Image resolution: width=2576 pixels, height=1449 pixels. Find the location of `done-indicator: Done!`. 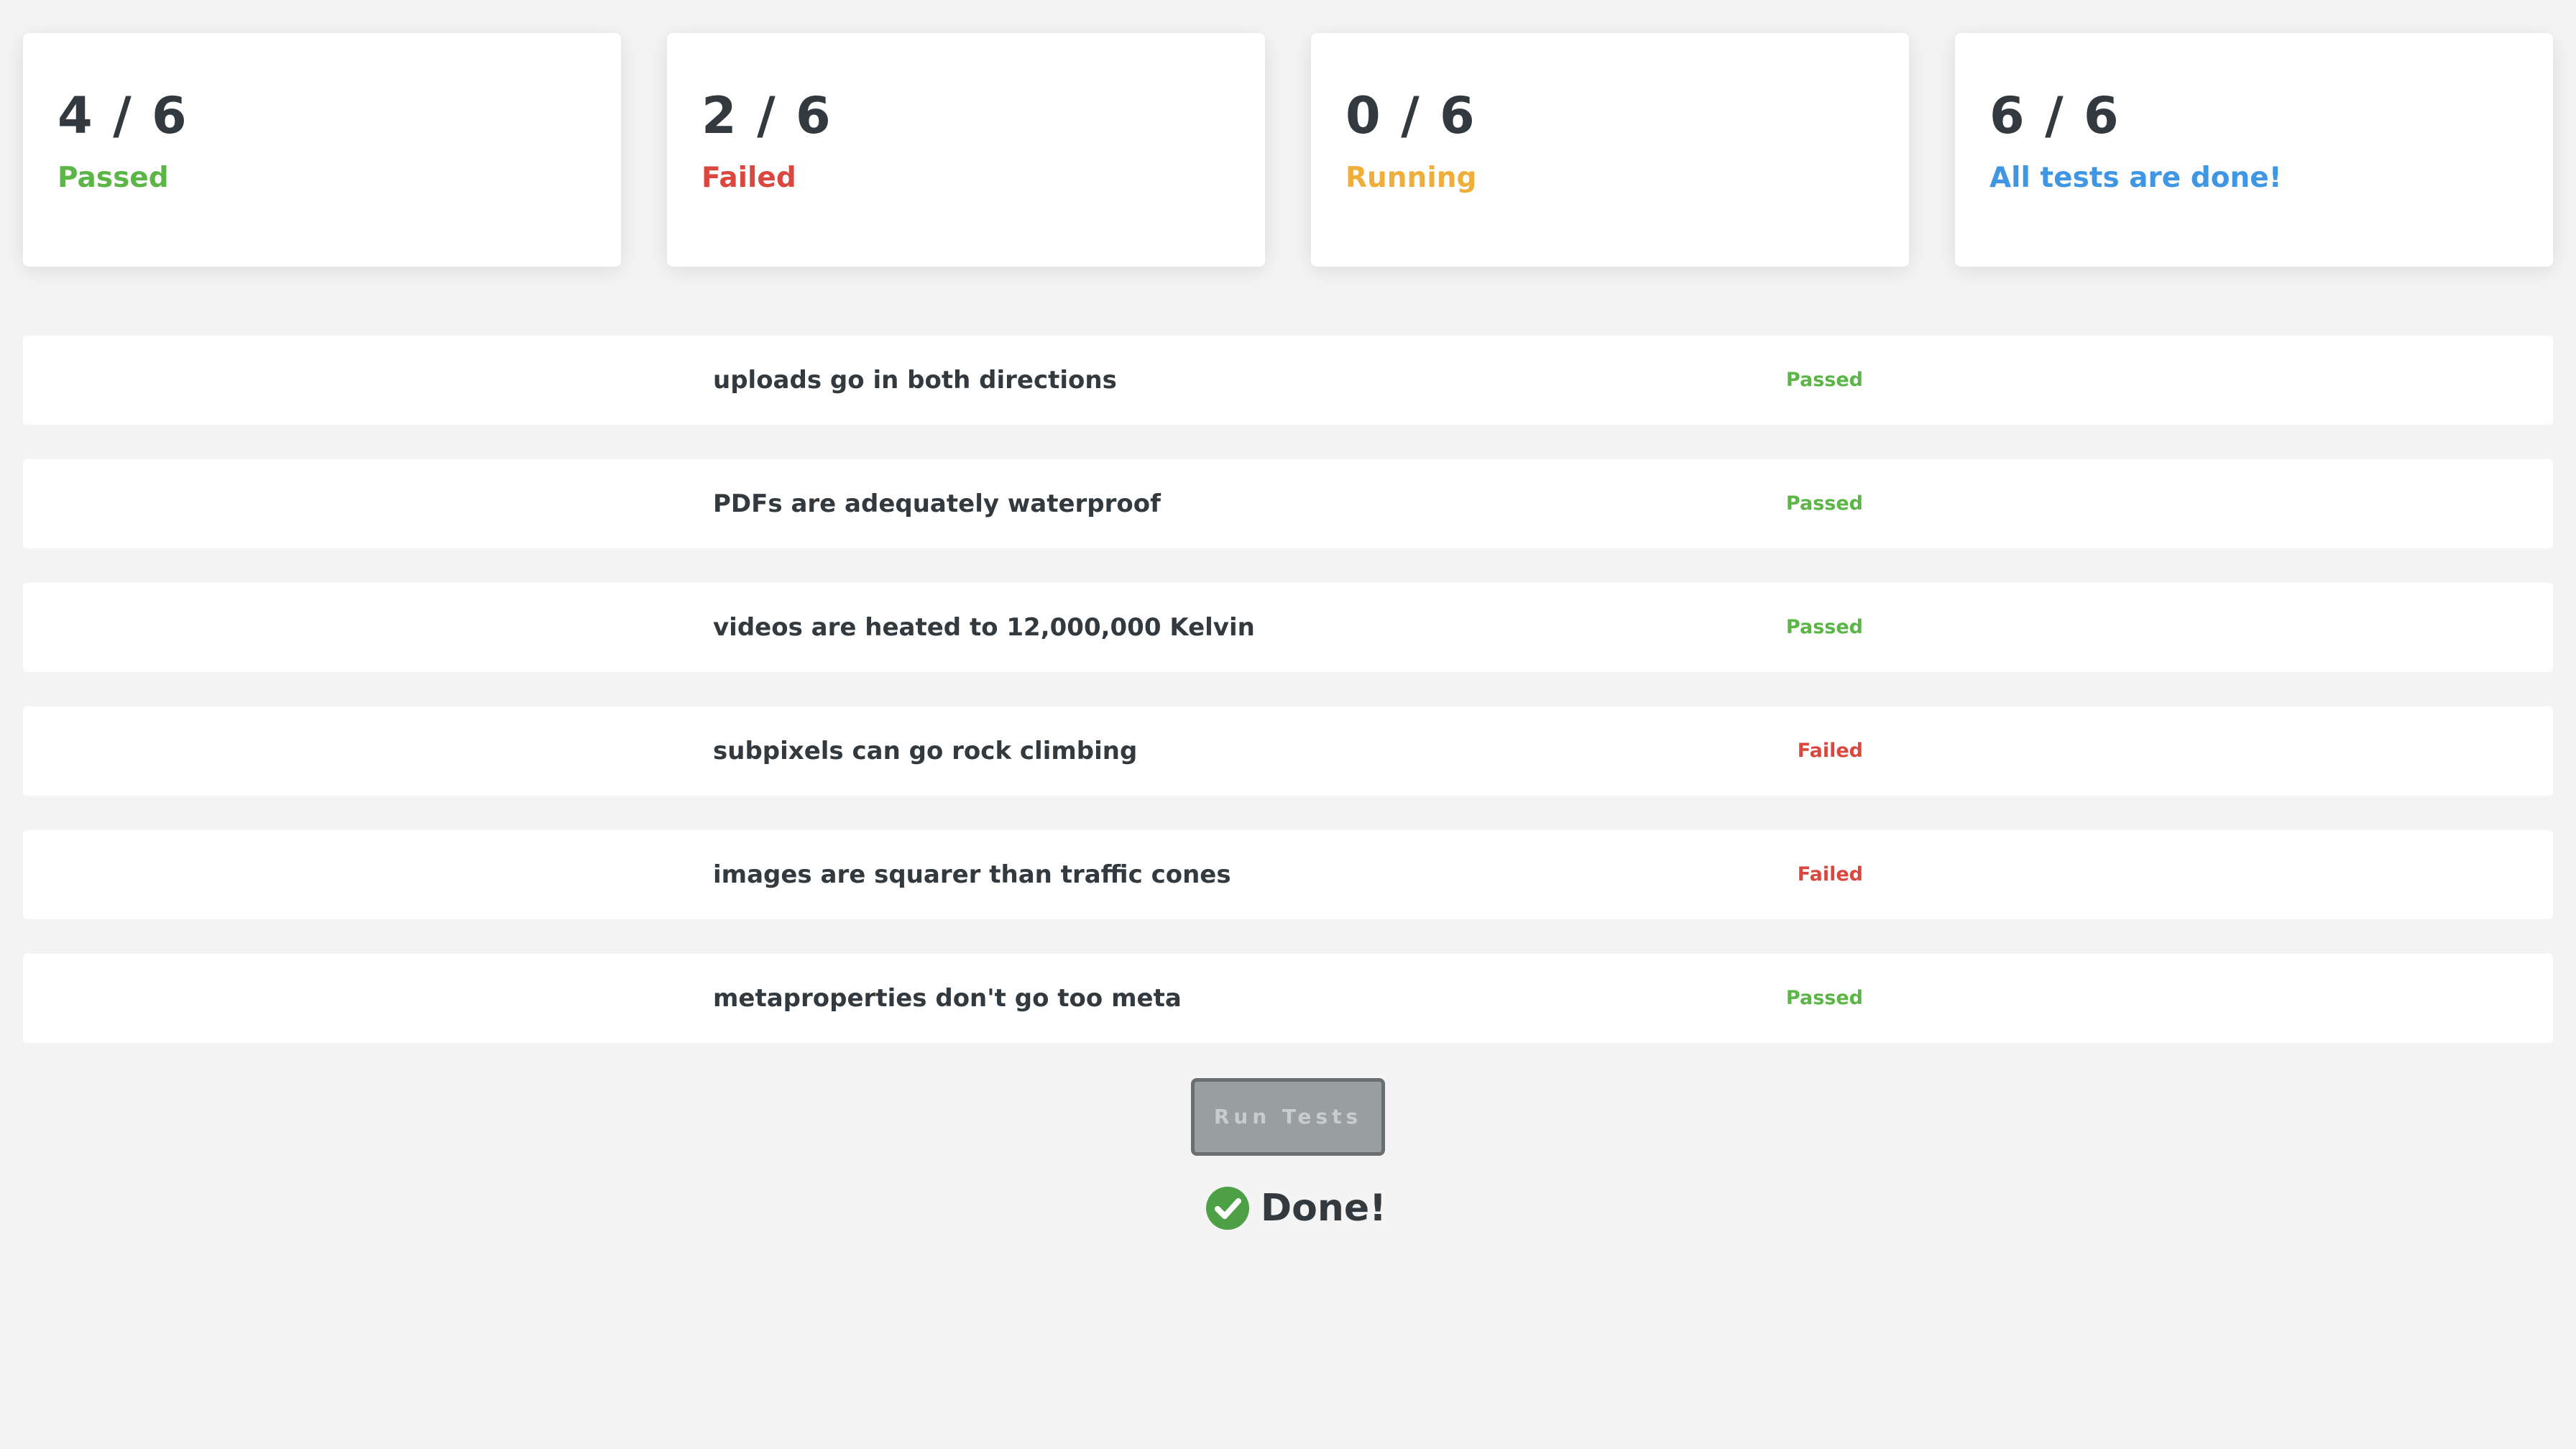

done-indicator: Done! is located at coordinates (1296, 1208).